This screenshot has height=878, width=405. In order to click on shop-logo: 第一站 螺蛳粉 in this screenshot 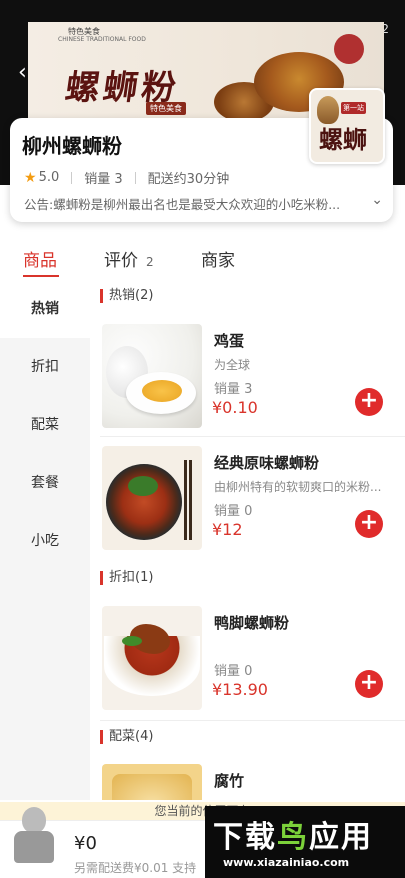, I will do `click(347, 126)`.